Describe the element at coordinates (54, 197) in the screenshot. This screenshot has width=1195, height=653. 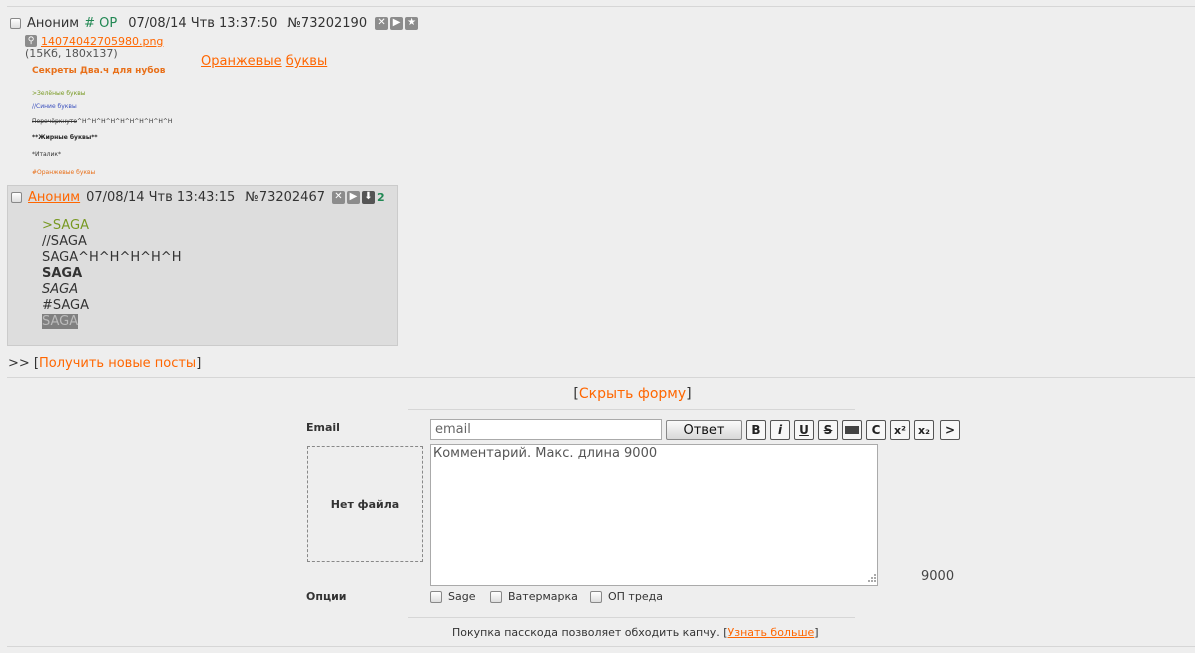
I see `reply-author-name: Аноним` at that location.